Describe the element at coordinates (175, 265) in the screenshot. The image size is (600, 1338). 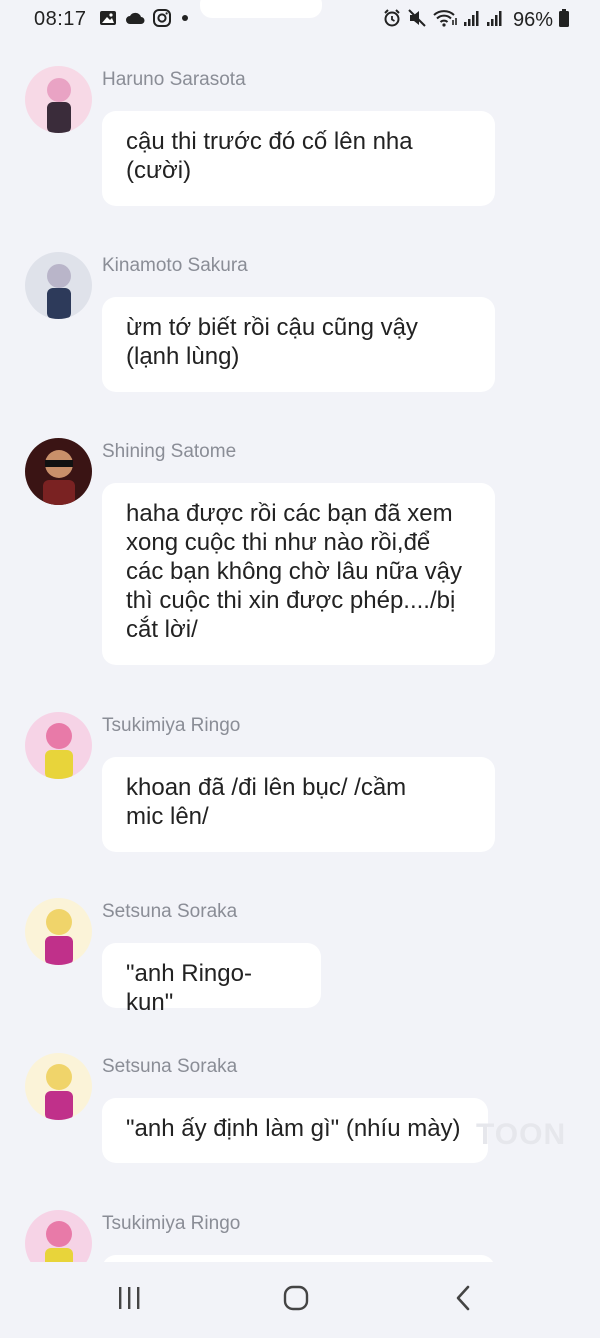
I see `sender-name: Kinamoto Sakura` at that location.